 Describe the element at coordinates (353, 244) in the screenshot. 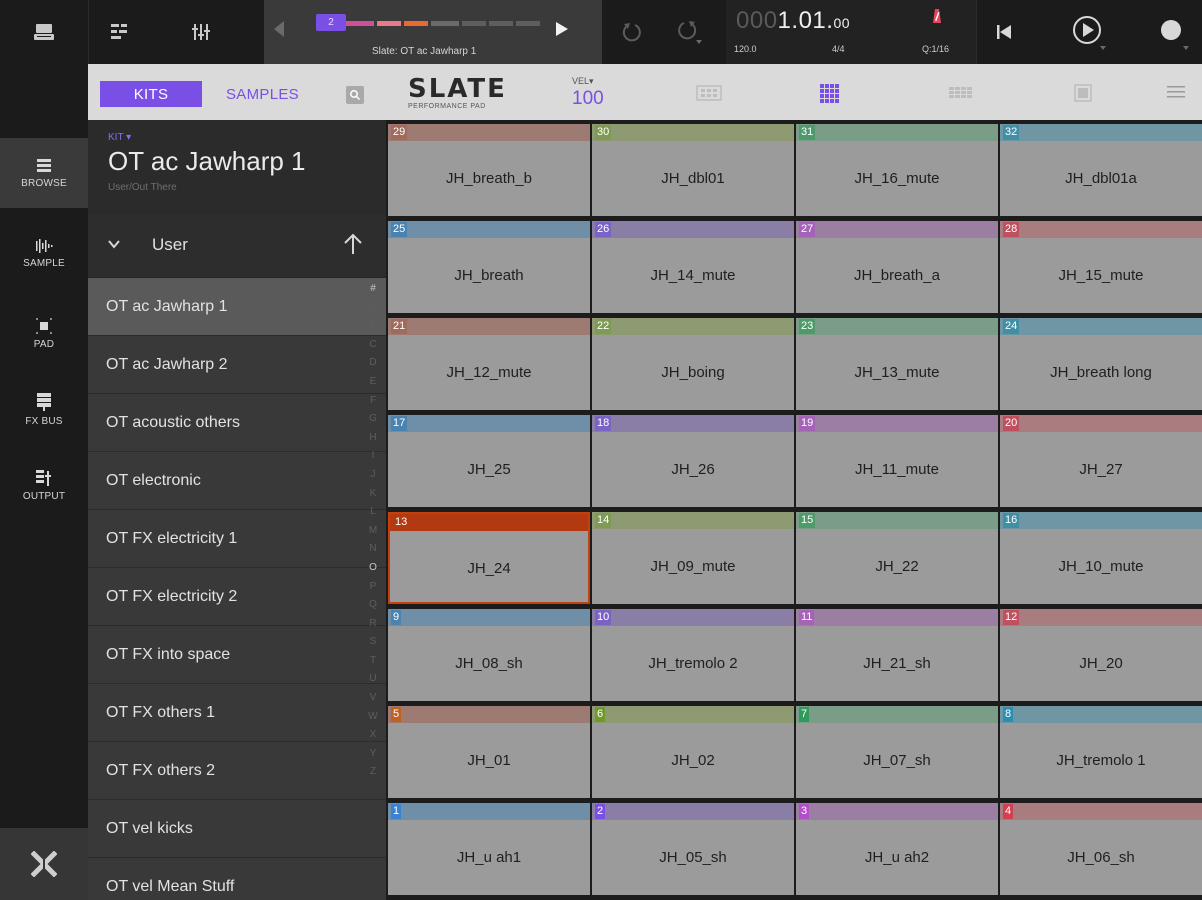

I see `arrow-up-icon` at that location.